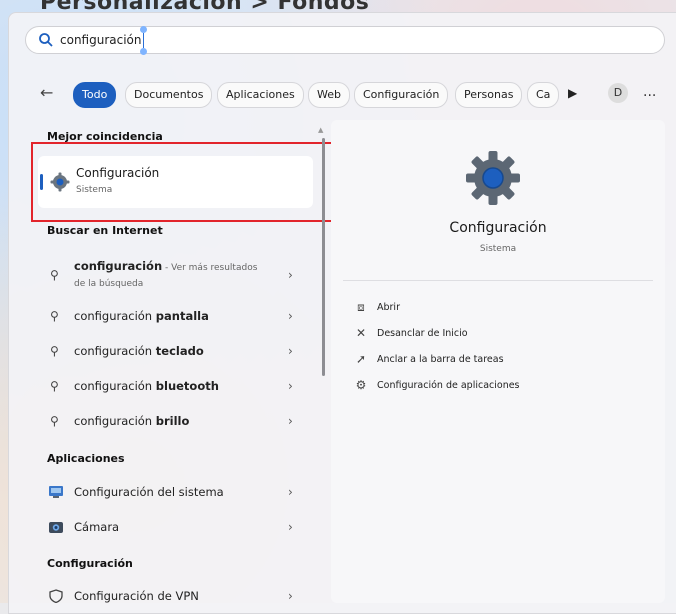 The width and height of the screenshot is (676, 614). What do you see at coordinates (543, 95) in the screenshot?
I see `tab-ca: Ca` at bounding box center [543, 95].